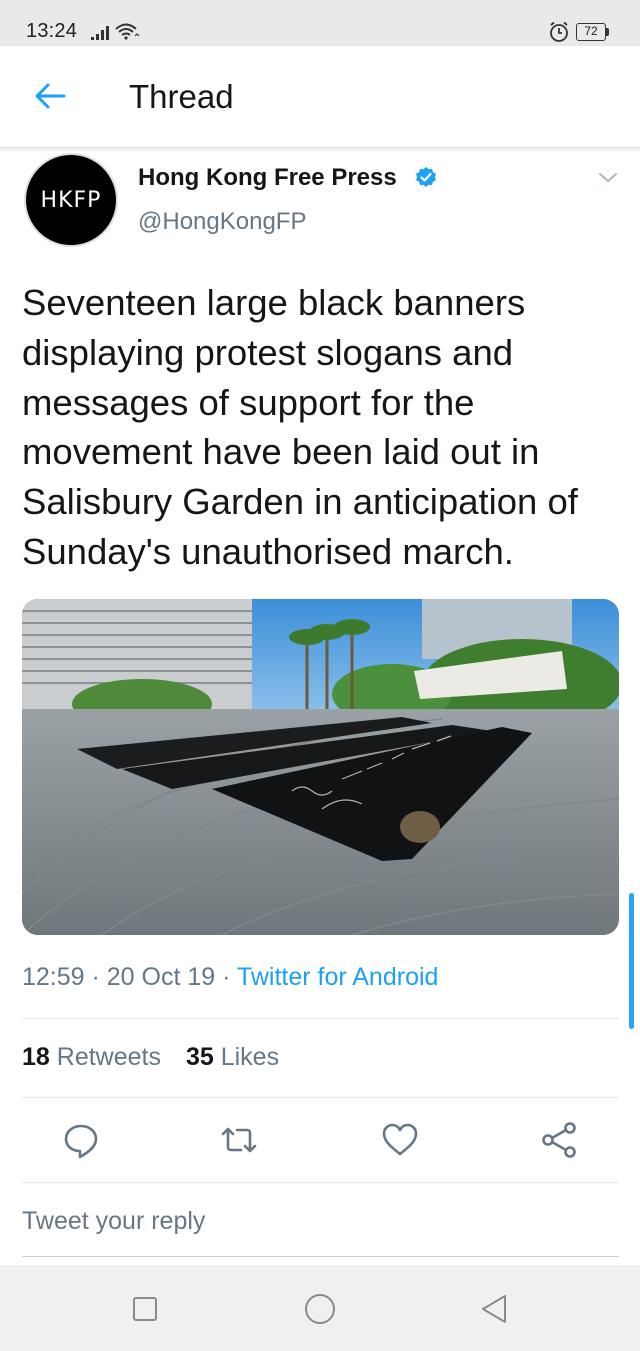  I want to click on retweets-label: Retweets, so click(108, 1057).